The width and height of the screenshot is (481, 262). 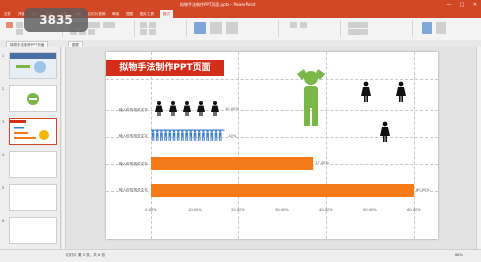 I want to click on align-center-icon, so click(x=152, y=32).